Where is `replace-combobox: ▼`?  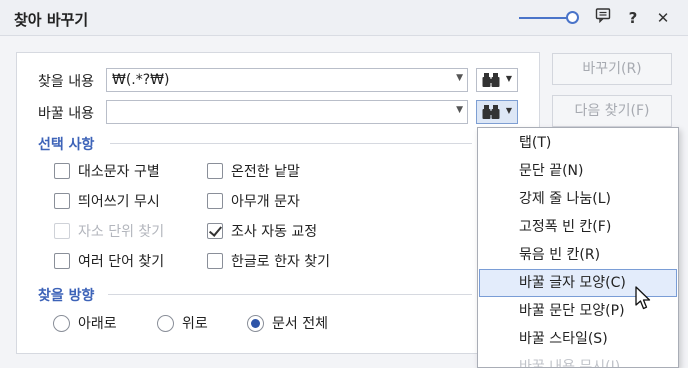
replace-combobox: ▼ is located at coordinates (287, 112).